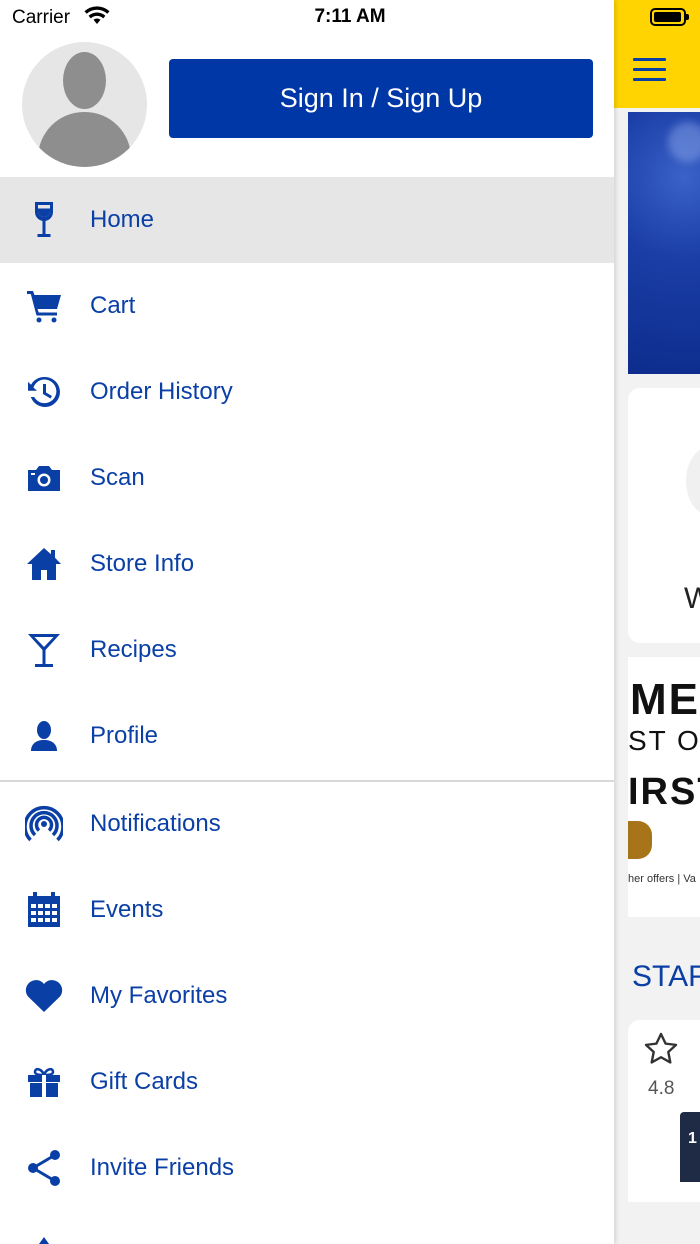 Image resolution: width=700 pixels, height=1244 pixels. I want to click on background-app: W ME ST O IRST her offers | Va STAF 4.8, so click(657, 622).